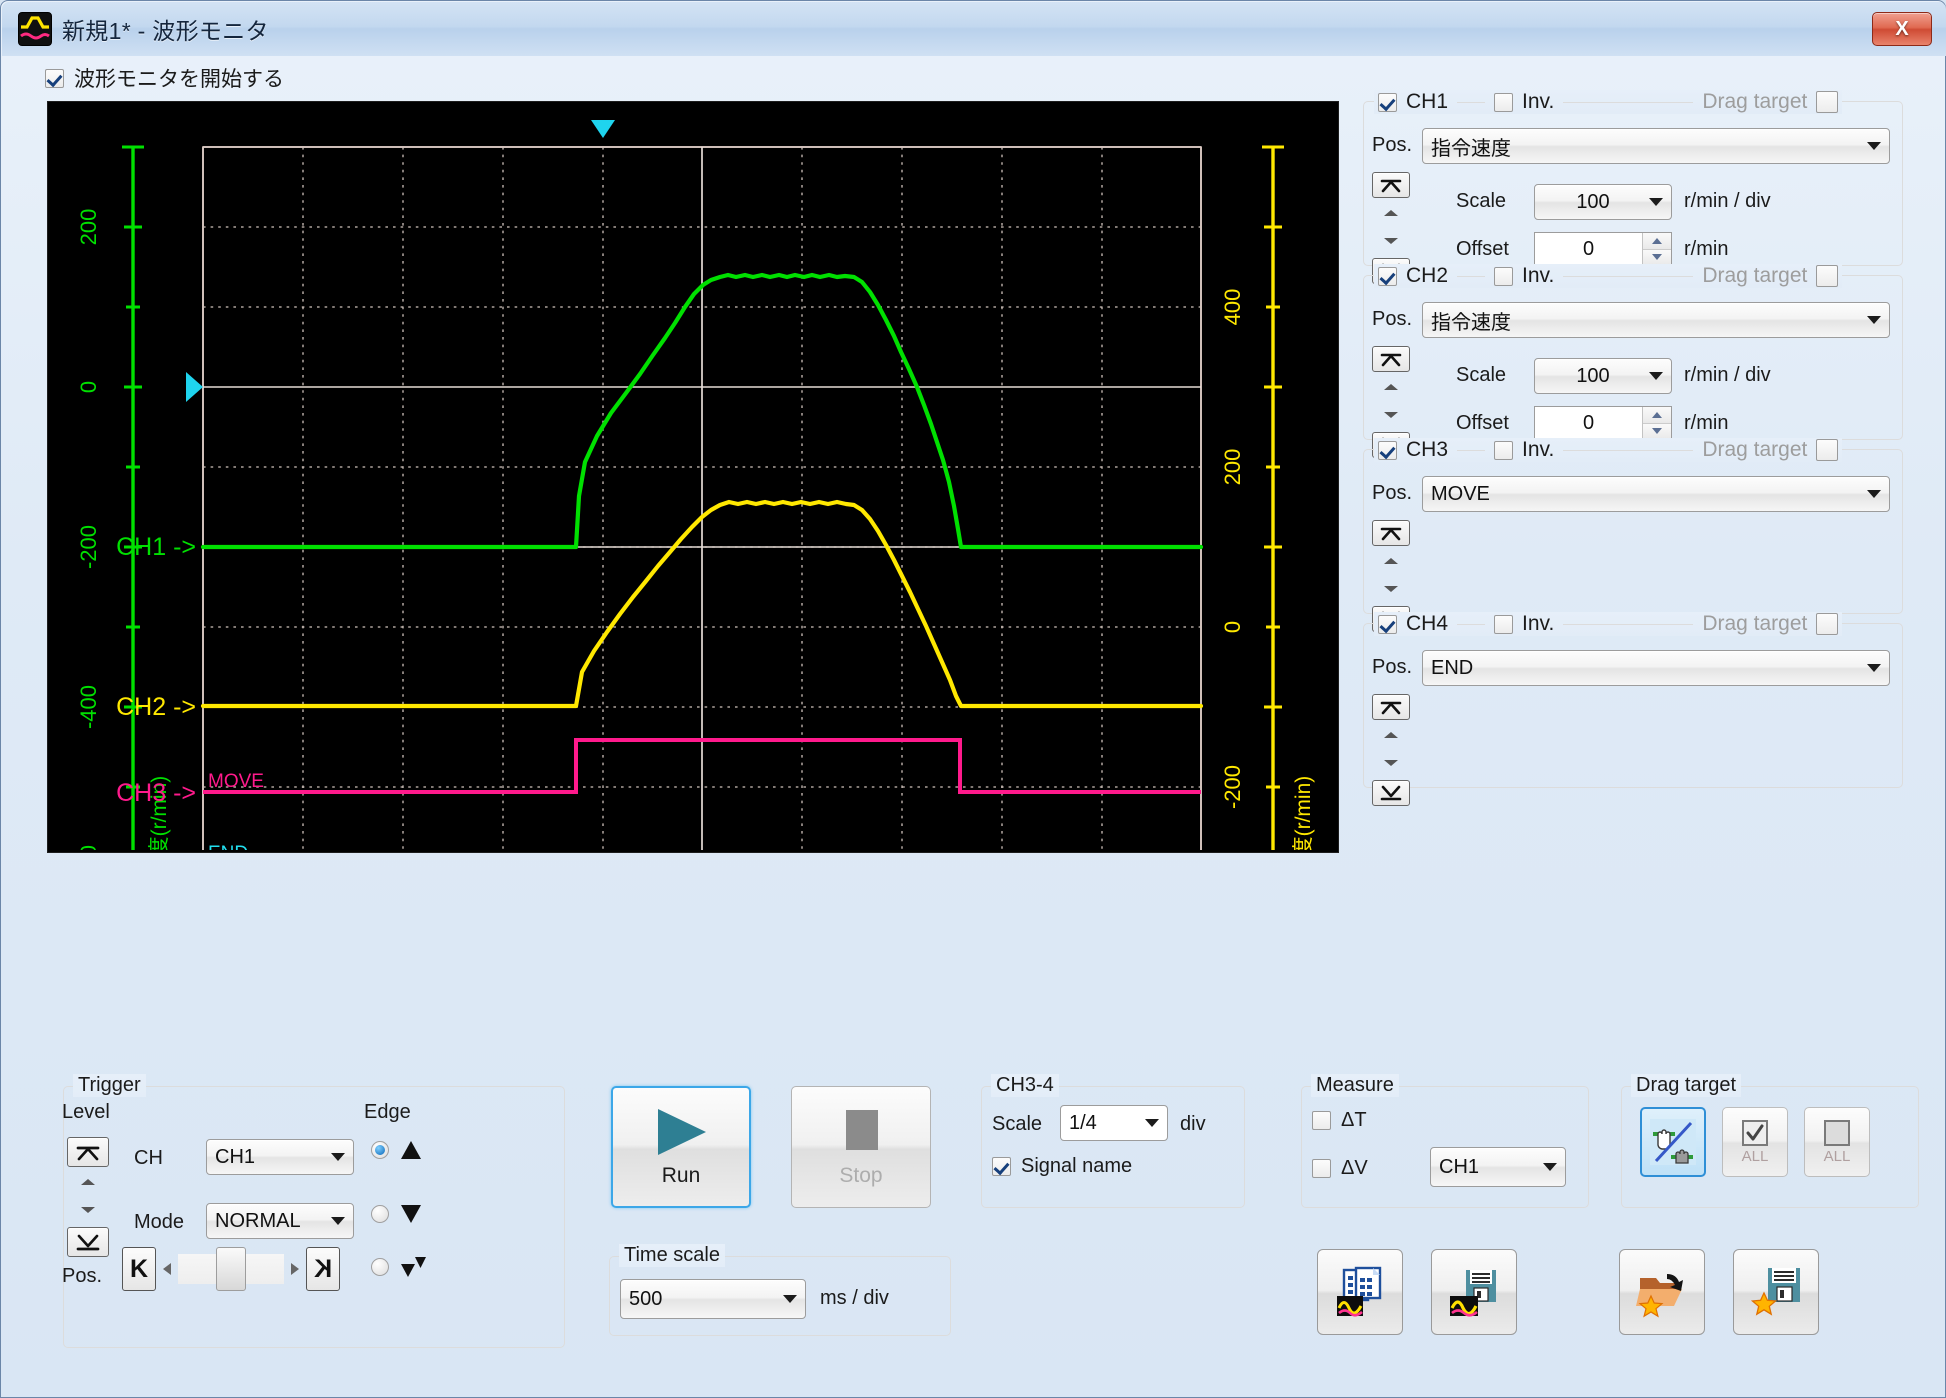 This screenshot has width=1946, height=1398. Describe the element at coordinates (1391, 793) in the screenshot. I see `ch4-pos-bottom-button` at that location.